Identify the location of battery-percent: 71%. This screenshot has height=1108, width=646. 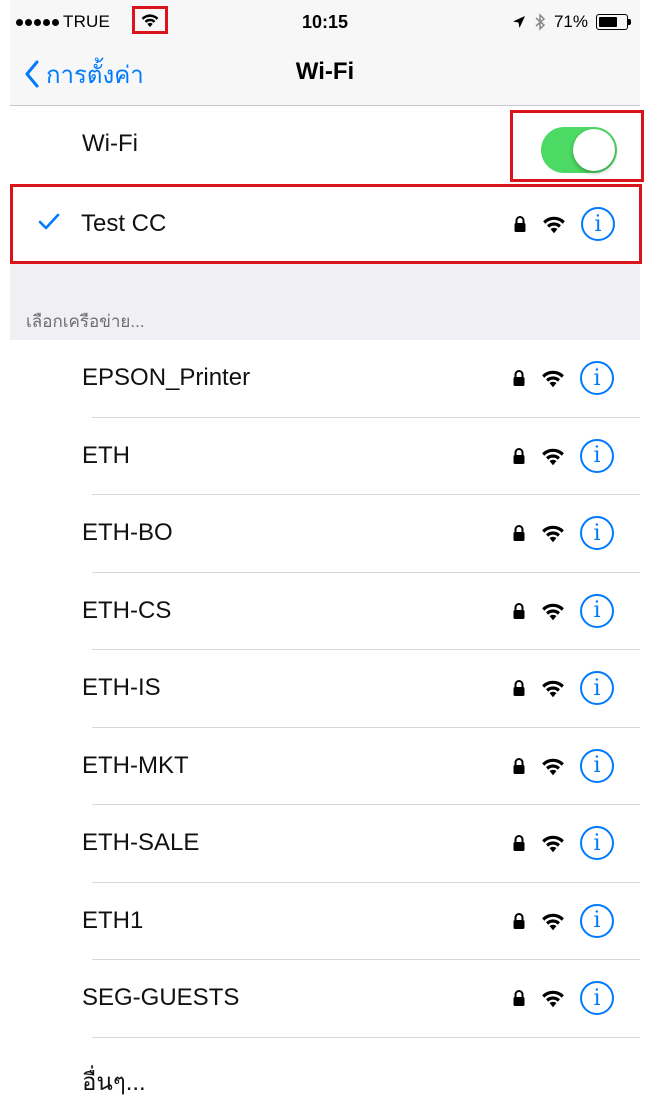
(570, 21).